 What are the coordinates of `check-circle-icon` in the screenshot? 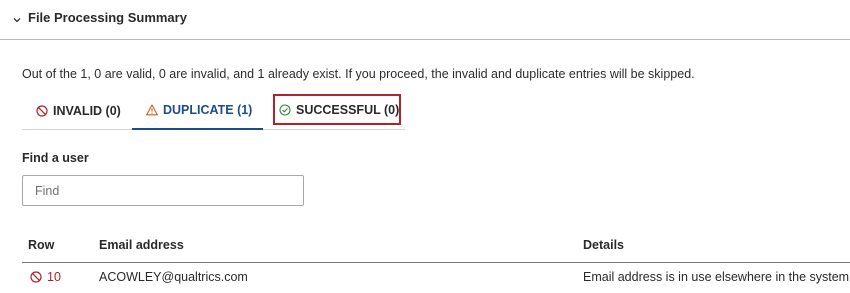 It's located at (285, 109).